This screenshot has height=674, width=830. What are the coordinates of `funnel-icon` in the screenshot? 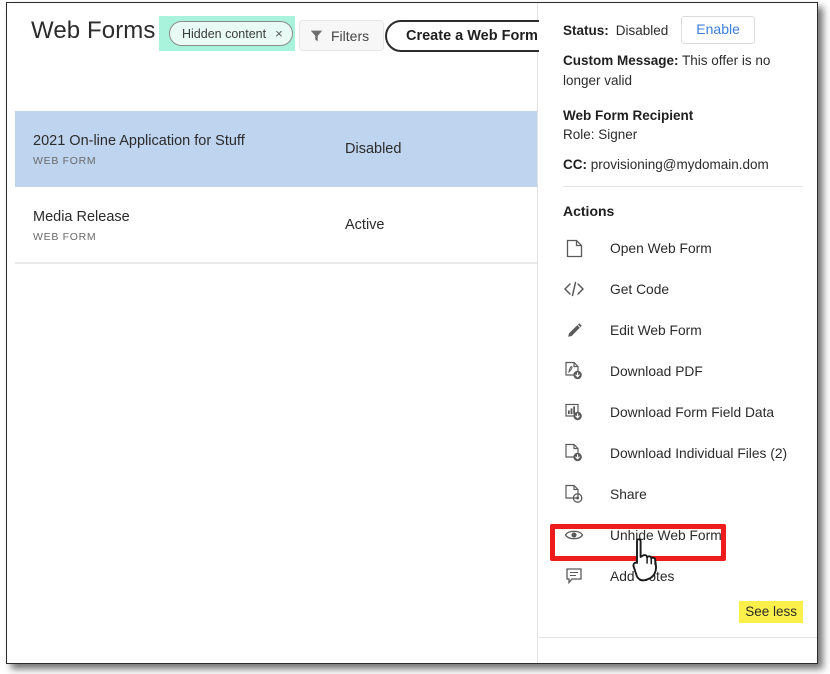 It's located at (316, 35).